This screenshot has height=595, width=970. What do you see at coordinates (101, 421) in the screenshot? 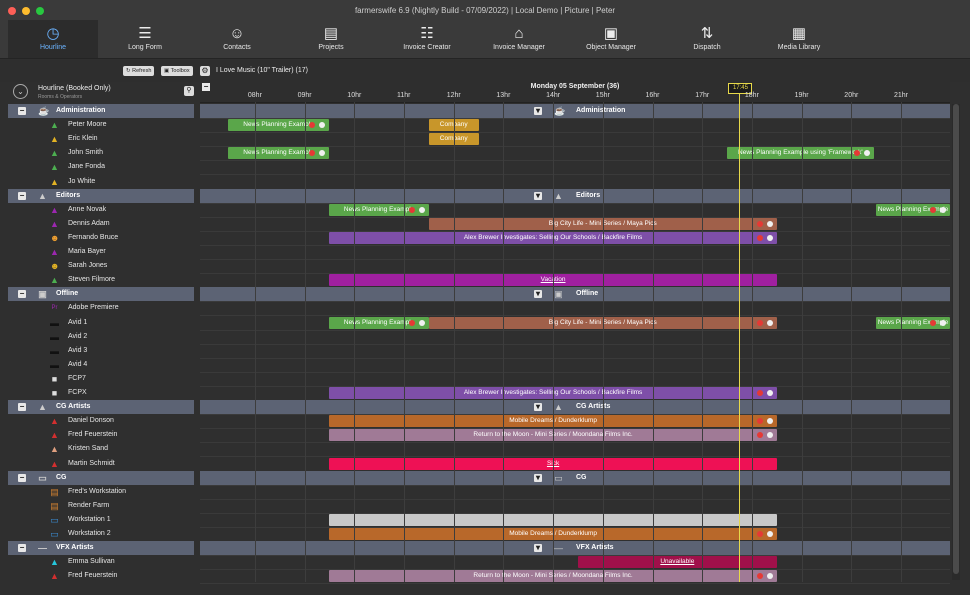
I see `resource-row: ▲ Daniel Donson` at bounding box center [101, 421].